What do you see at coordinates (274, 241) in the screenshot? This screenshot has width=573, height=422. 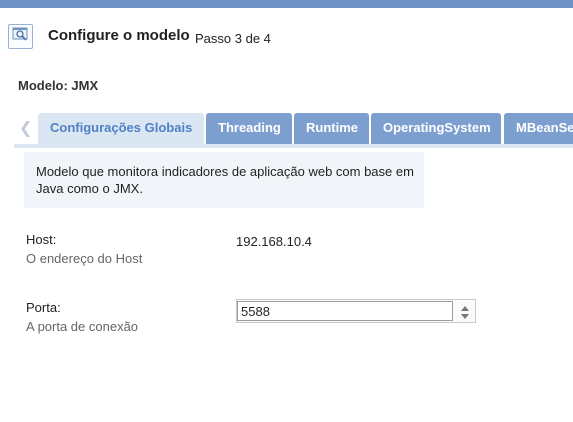 I see `host-value: 192.168.10.4` at bounding box center [274, 241].